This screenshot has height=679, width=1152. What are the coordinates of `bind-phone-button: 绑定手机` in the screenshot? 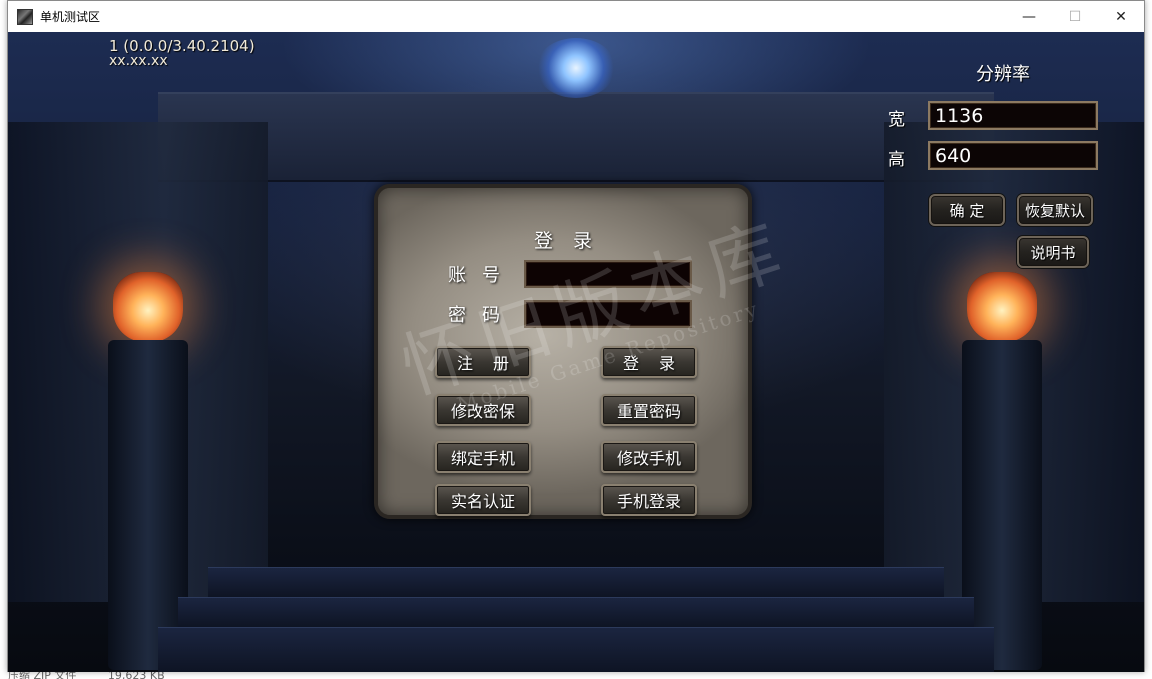 It's located at (483, 457).